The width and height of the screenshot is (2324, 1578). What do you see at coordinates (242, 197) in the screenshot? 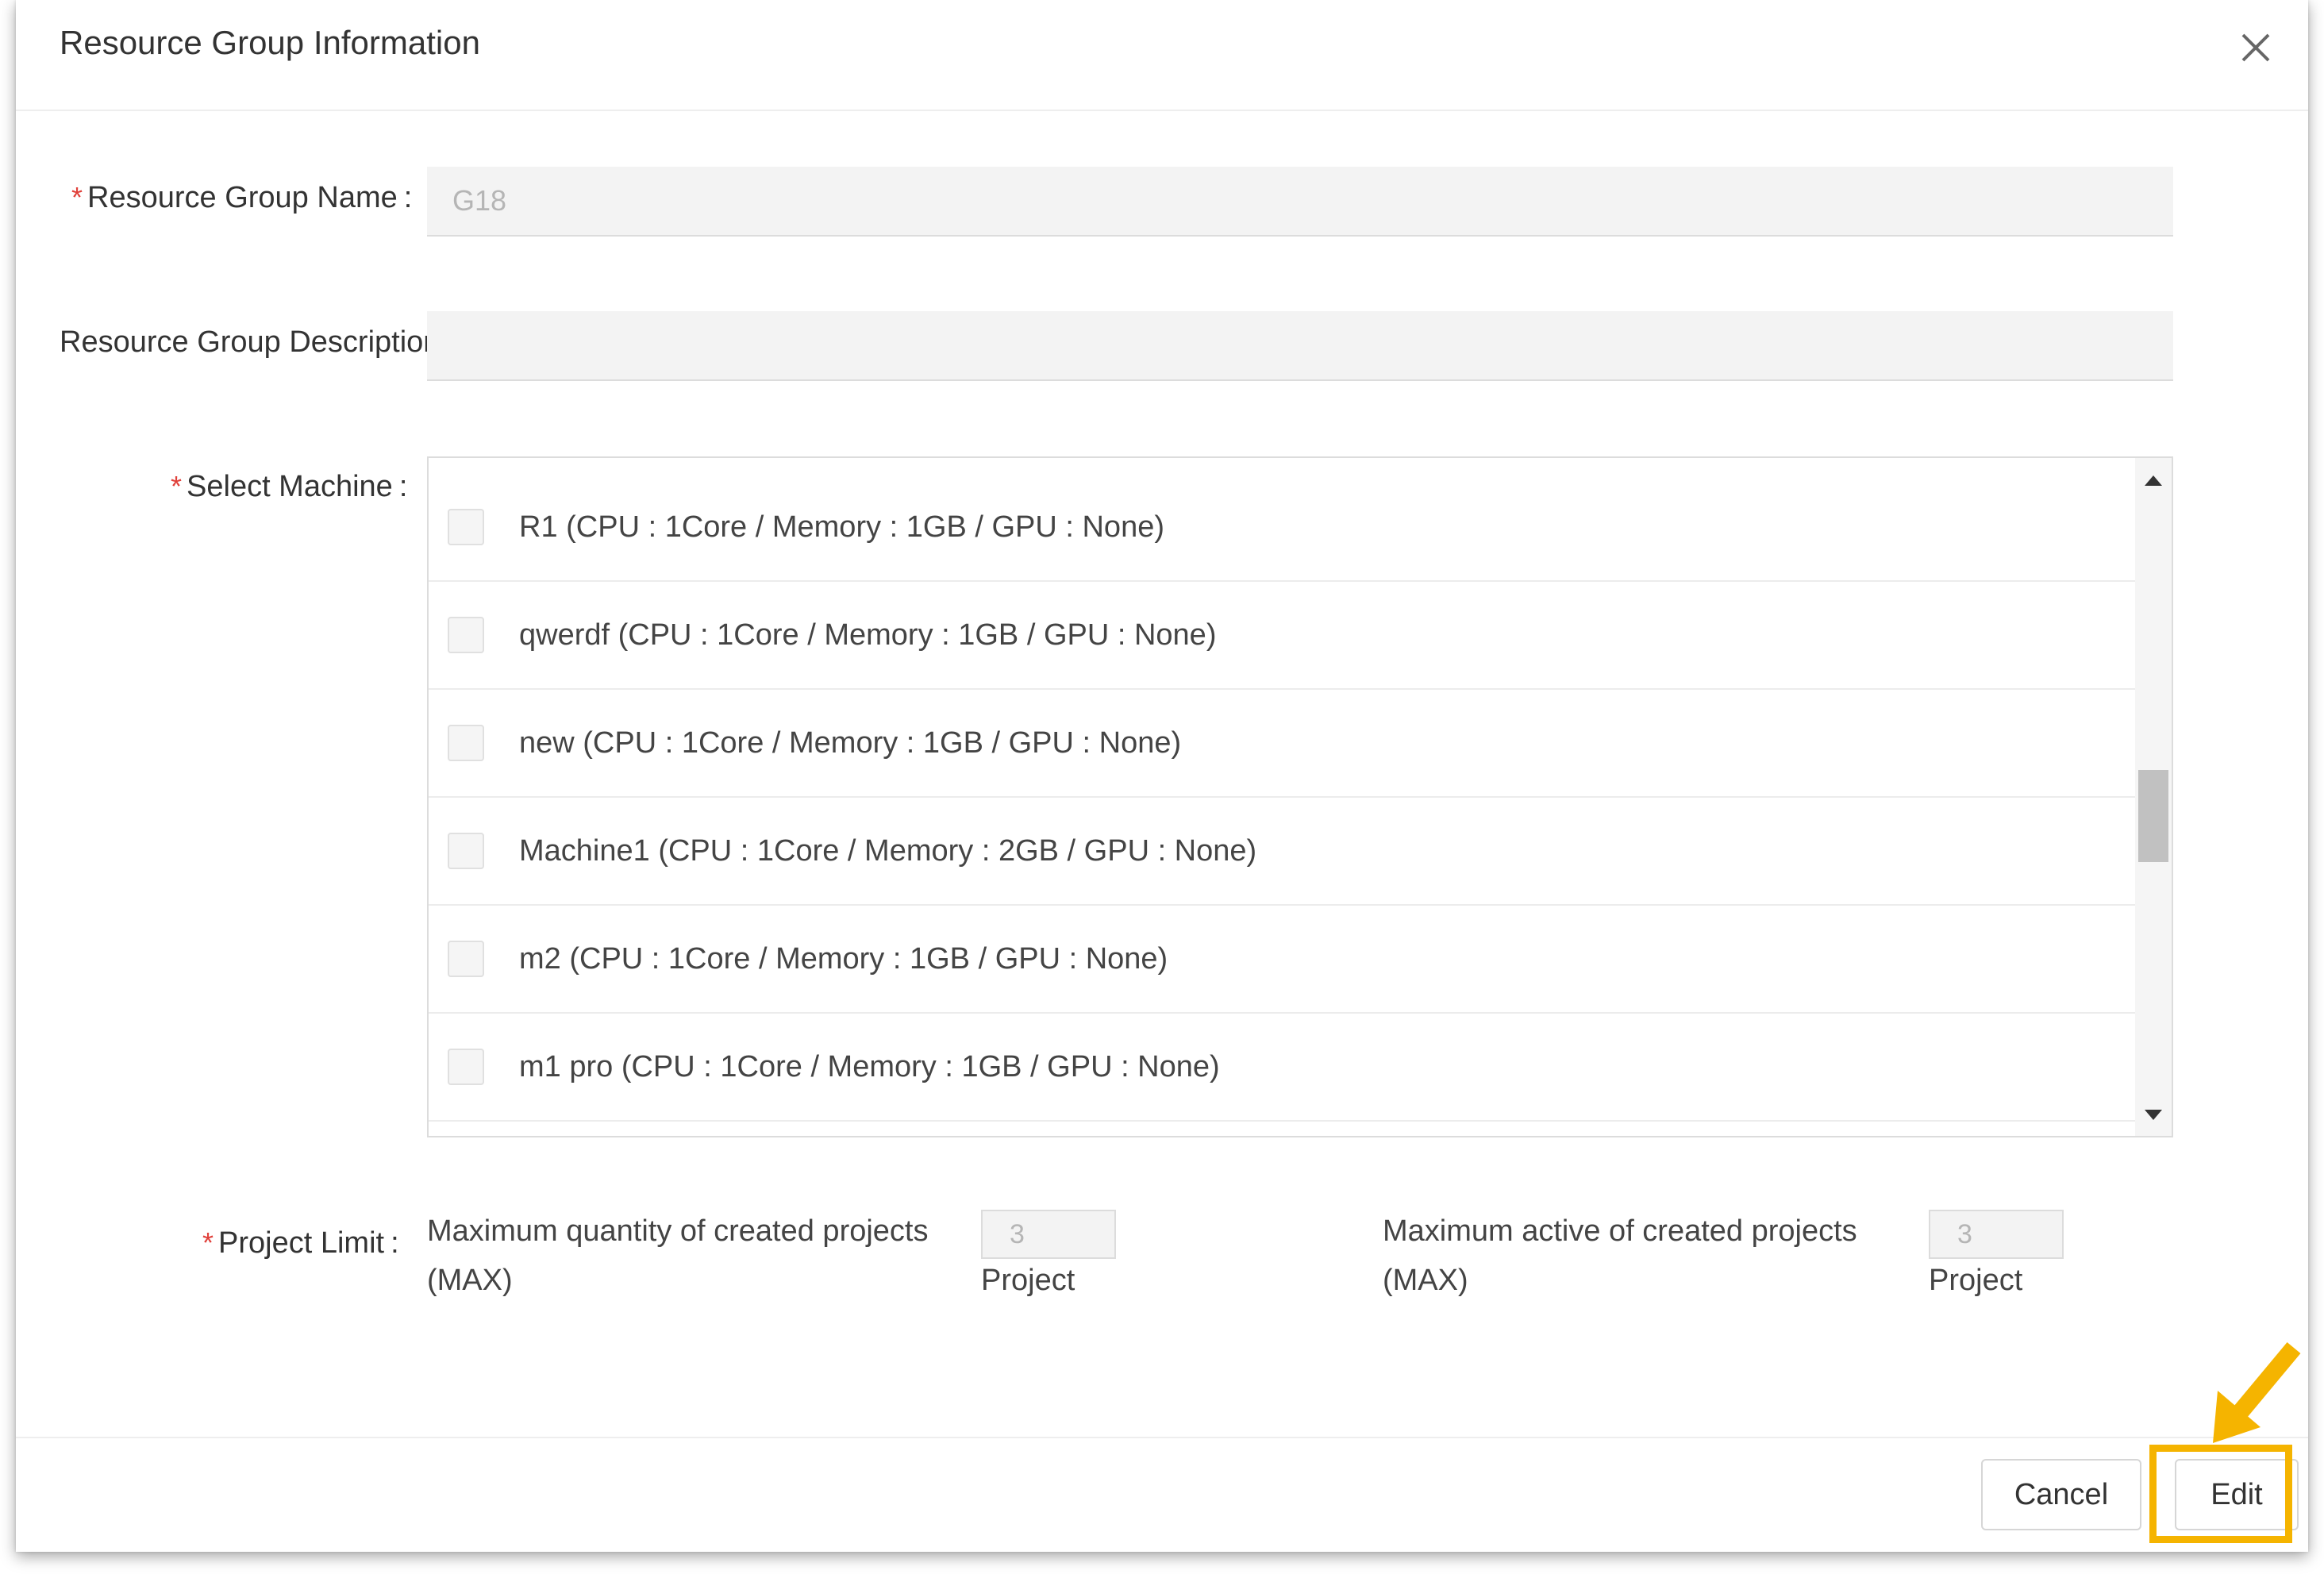
I see `resource-group-name-label: * Resource Group Name:` at bounding box center [242, 197].